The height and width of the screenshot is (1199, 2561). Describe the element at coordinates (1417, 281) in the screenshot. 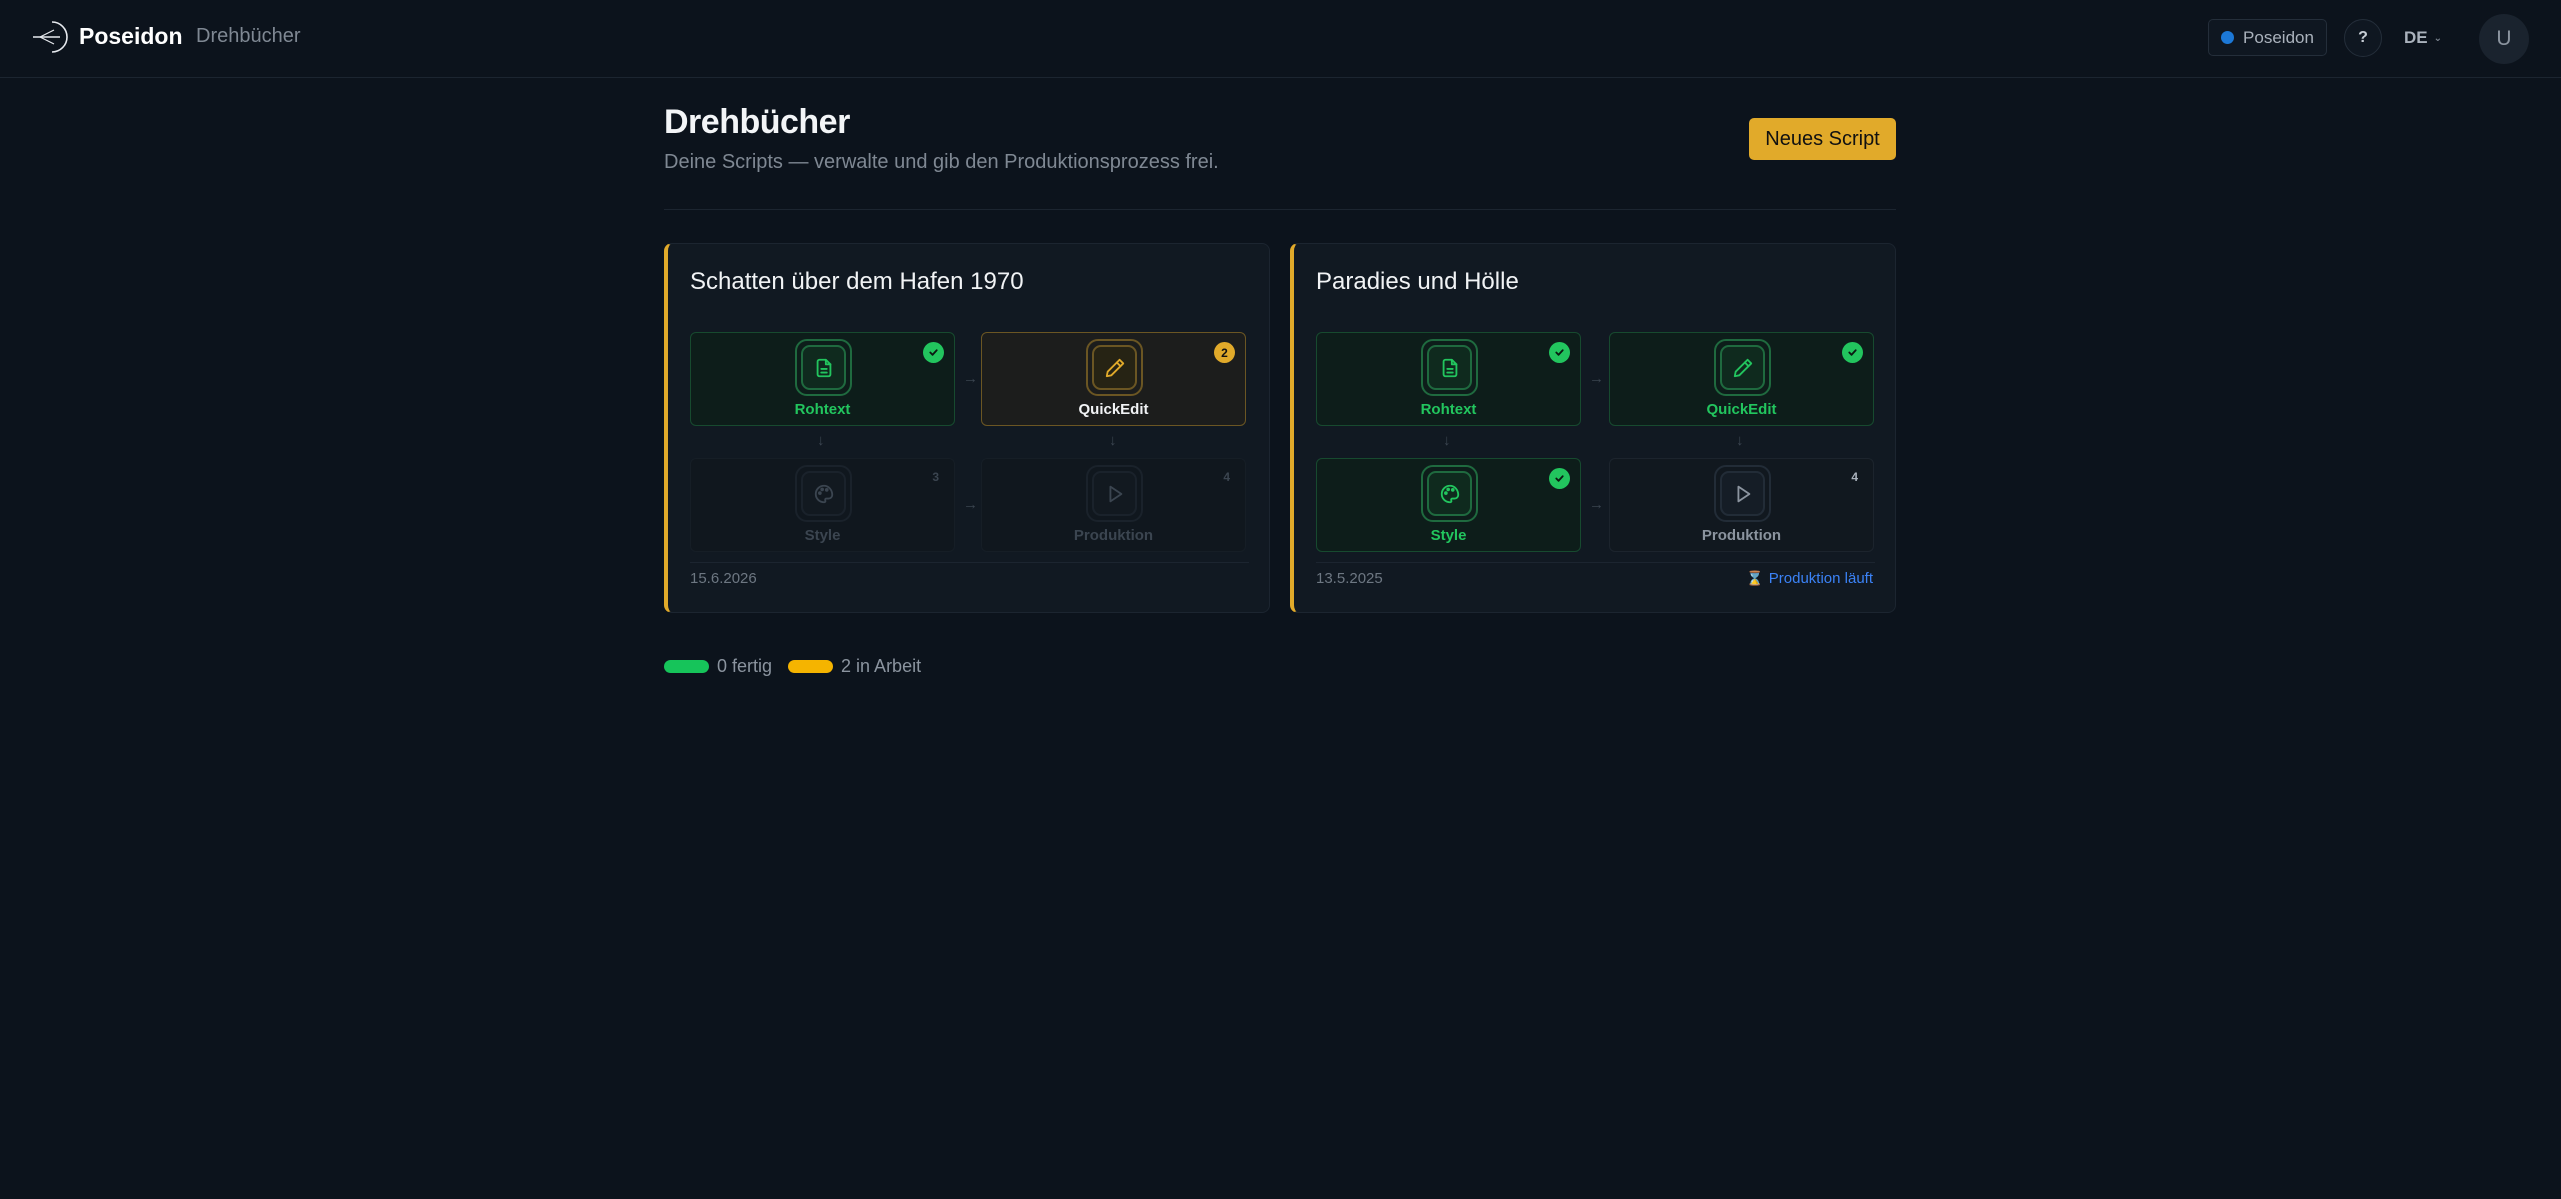

I see `script-title: Paradies und Hölle` at that location.